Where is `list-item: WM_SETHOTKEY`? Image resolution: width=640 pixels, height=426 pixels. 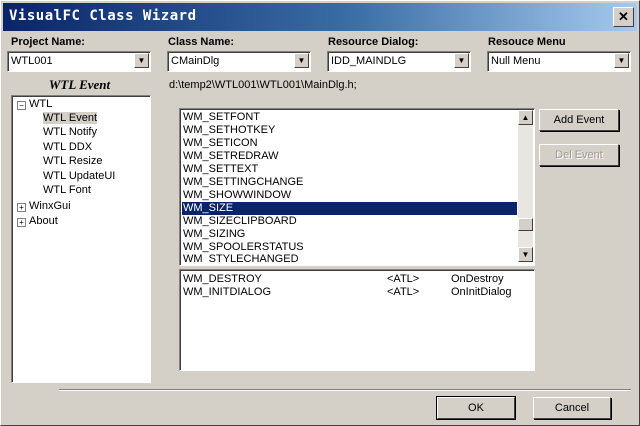
list-item: WM_SETHOTKEY is located at coordinates (349, 130).